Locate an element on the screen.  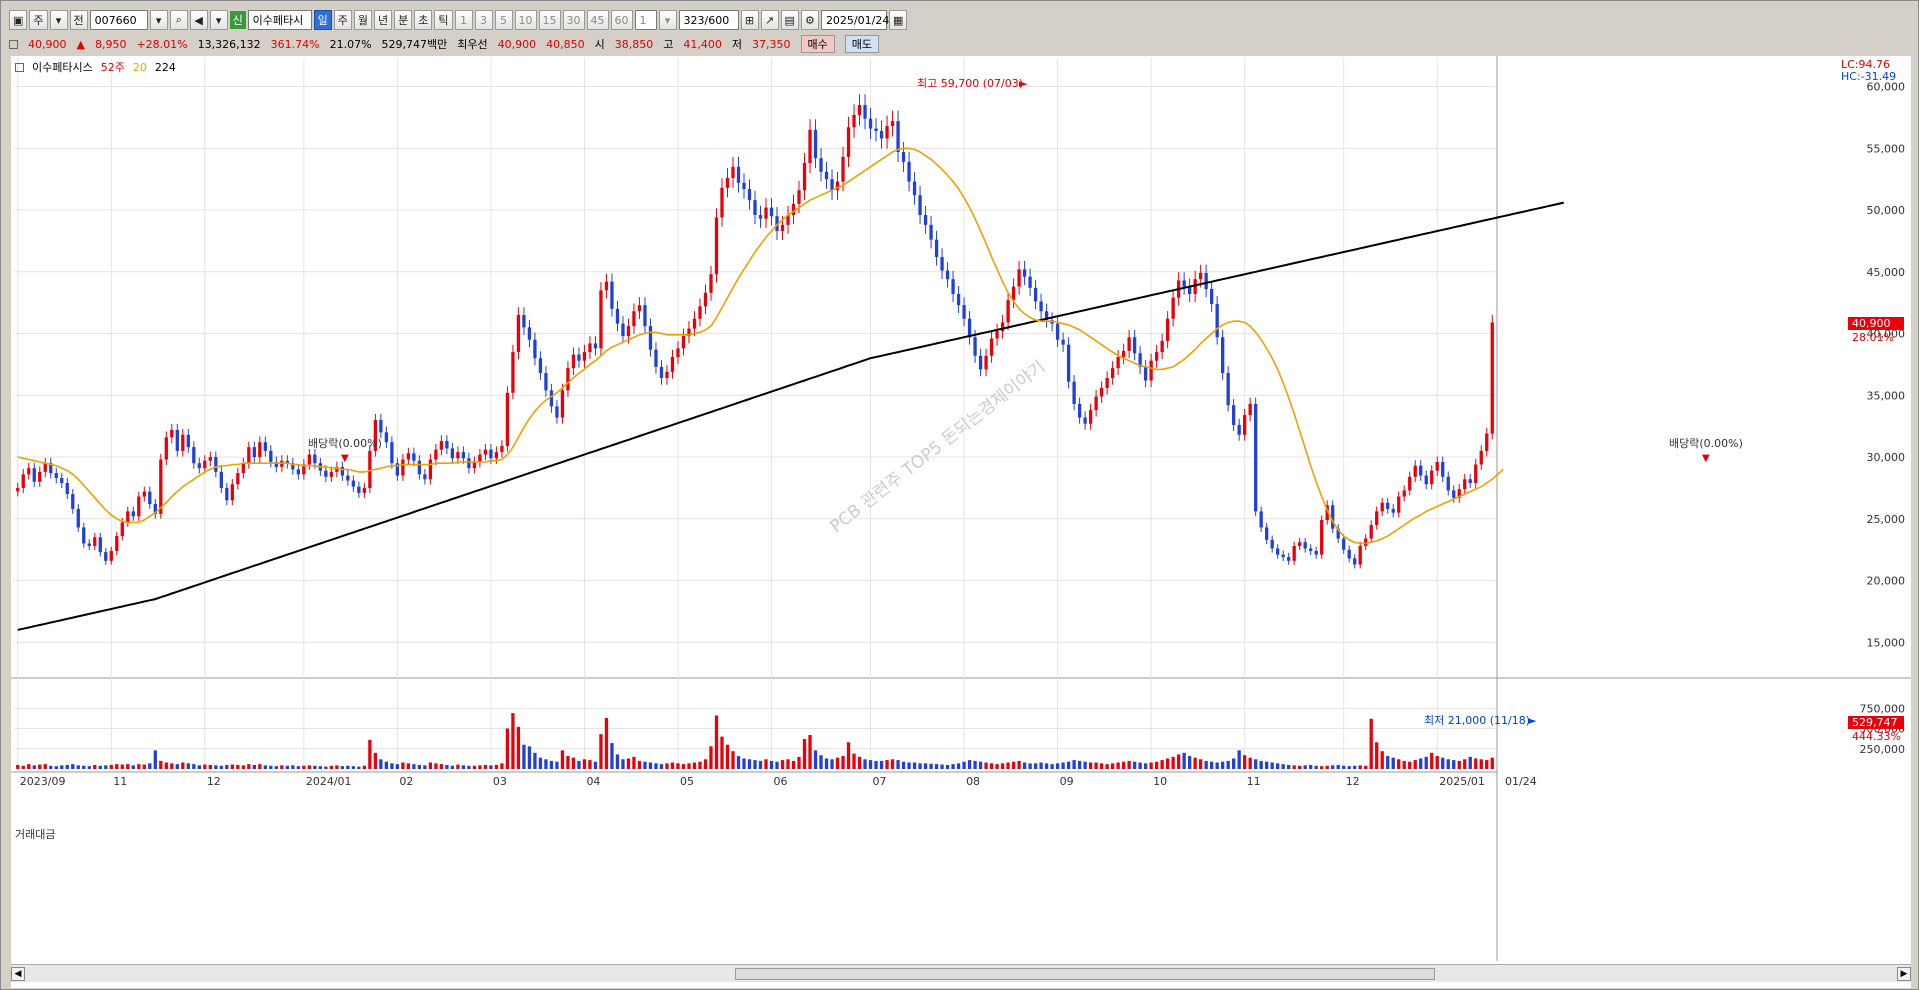
chart-scrollbar: ◀ ▶ is located at coordinates (961, 973).